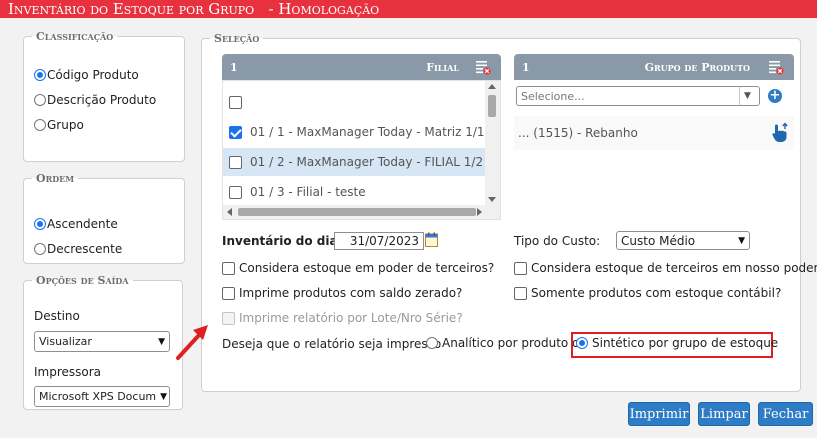 This screenshot has height=438, width=817. I want to click on impressora-select: Microsoft XPS Docum ▼, so click(102, 396).